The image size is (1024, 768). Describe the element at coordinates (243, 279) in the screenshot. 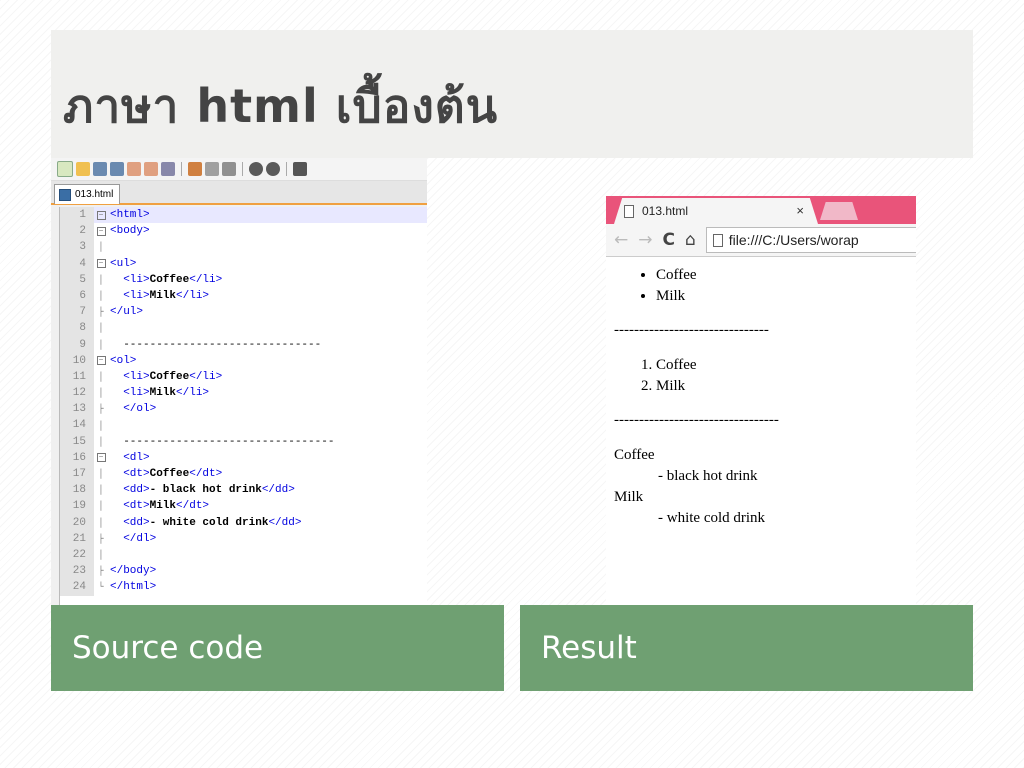

I see `code-line: 5 │ <li>Coffee</li>` at that location.